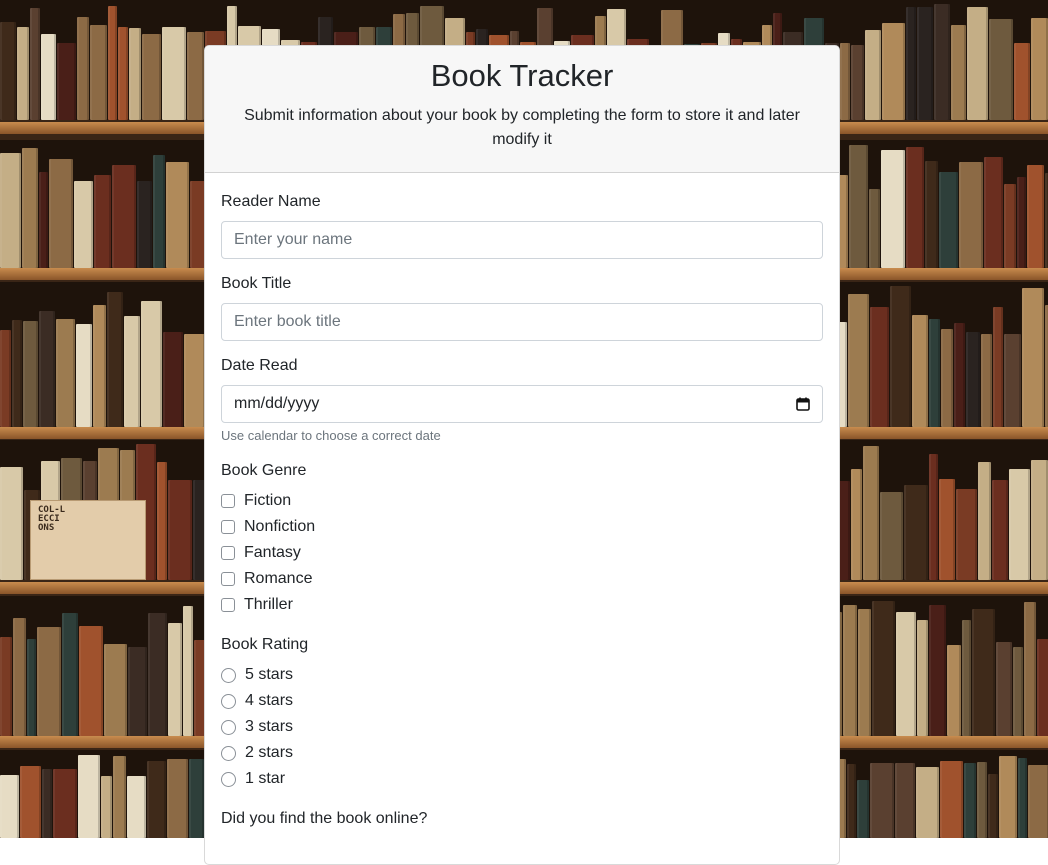 The image size is (1048, 865). What do you see at coordinates (278, 578) in the screenshot?
I see `genre-option-label: Romance` at bounding box center [278, 578].